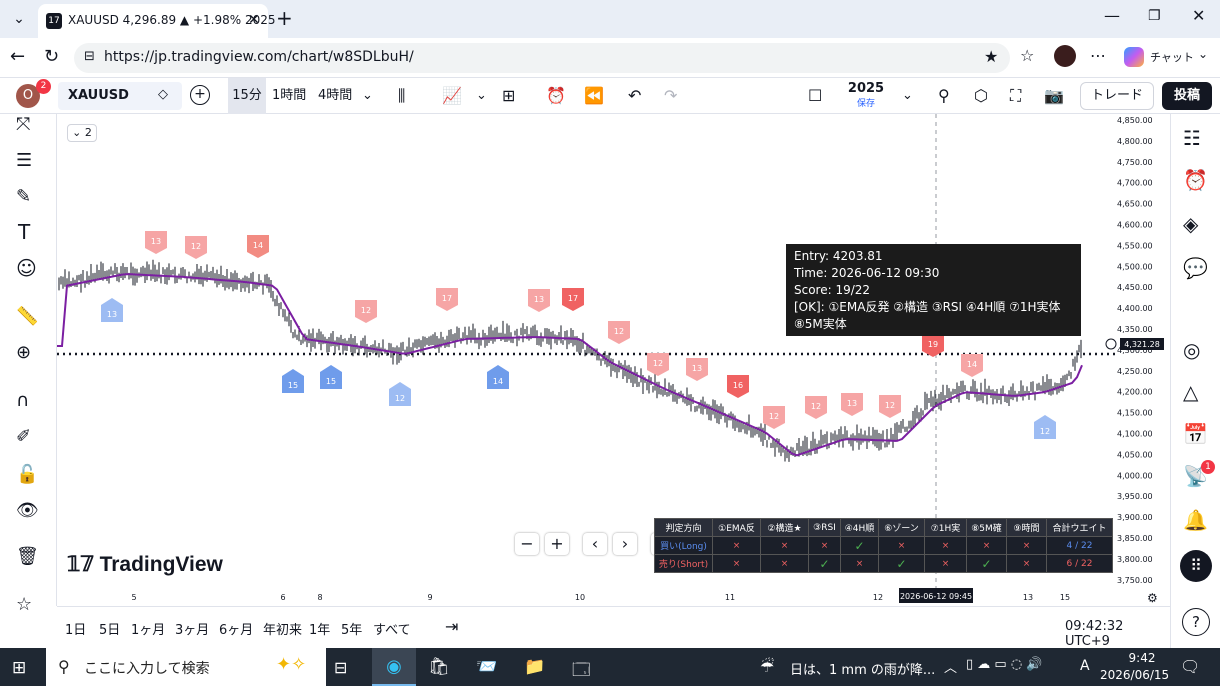  What do you see at coordinates (1197, 394) in the screenshot?
I see `ideas-icon: △` at bounding box center [1197, 394].